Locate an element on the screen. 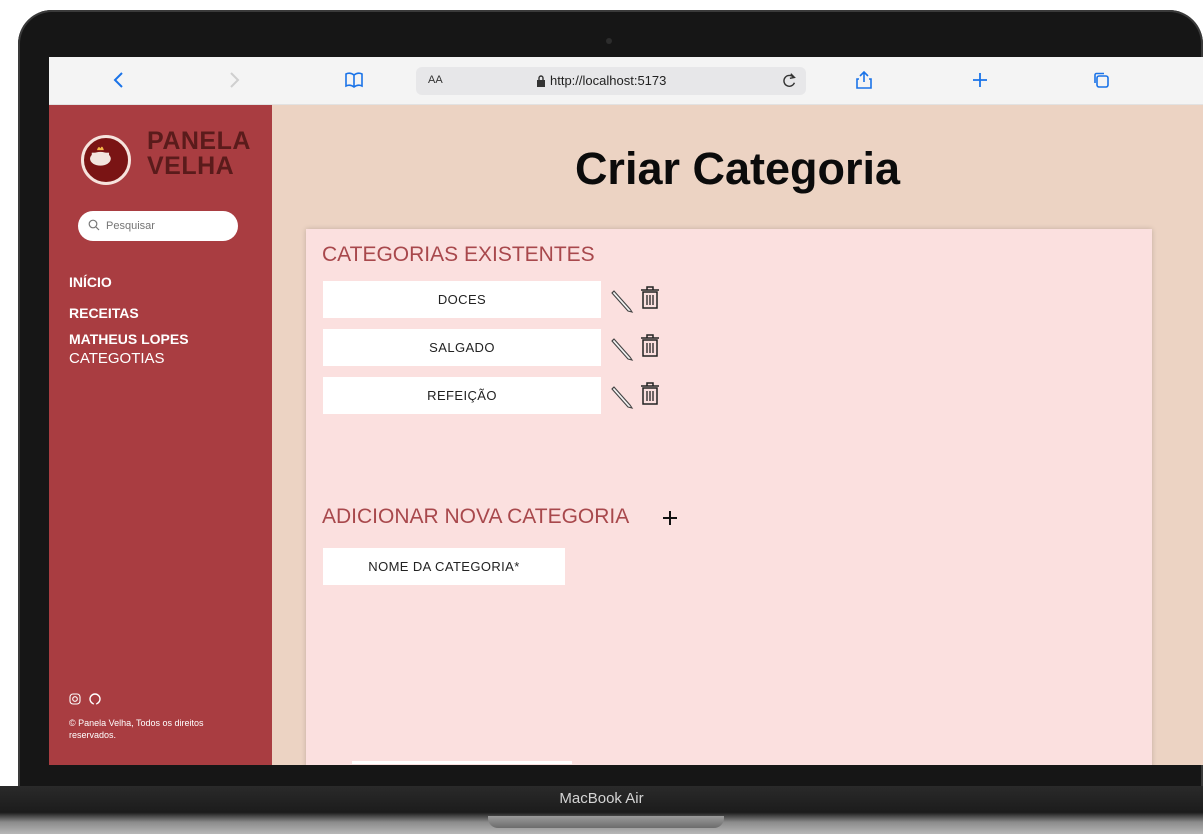 This screenshot has width=1203, height=834. forward-icon is located at coordinates (235, 80).